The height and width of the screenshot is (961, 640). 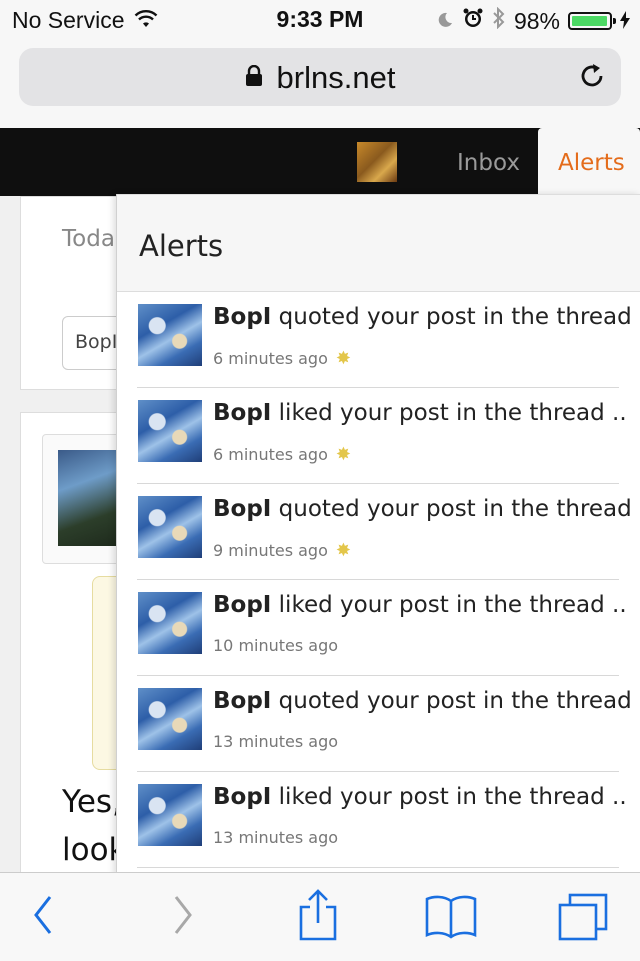 I want to click on address-bar: brlns.net, so click(x=320, y=77).